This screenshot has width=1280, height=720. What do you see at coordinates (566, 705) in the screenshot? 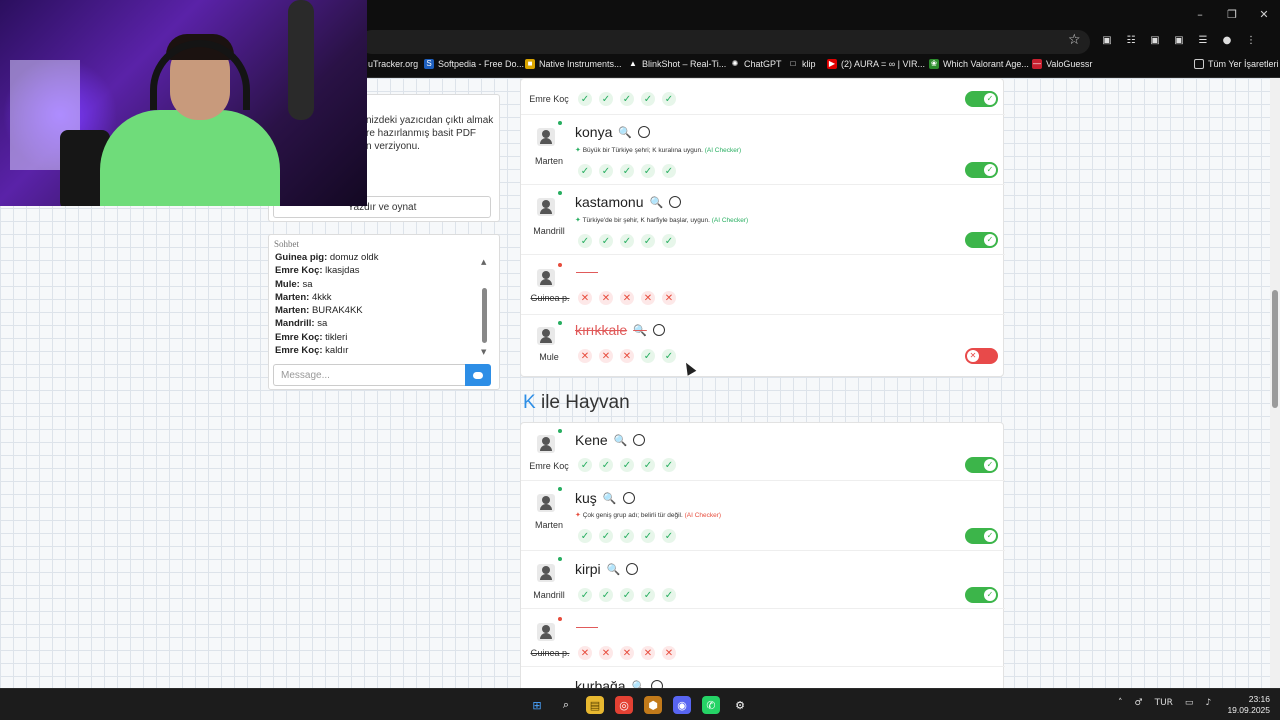
I see `search-icon: ⌕` at bounding box center [566, 705].